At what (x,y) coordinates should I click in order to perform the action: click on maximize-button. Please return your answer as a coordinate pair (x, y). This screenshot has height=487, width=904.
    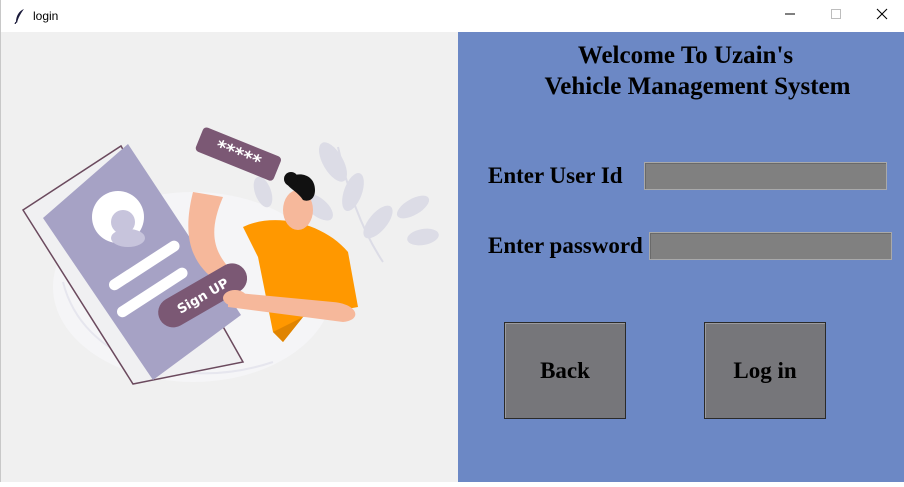
    Looking at the image, I should click on (836, 16).